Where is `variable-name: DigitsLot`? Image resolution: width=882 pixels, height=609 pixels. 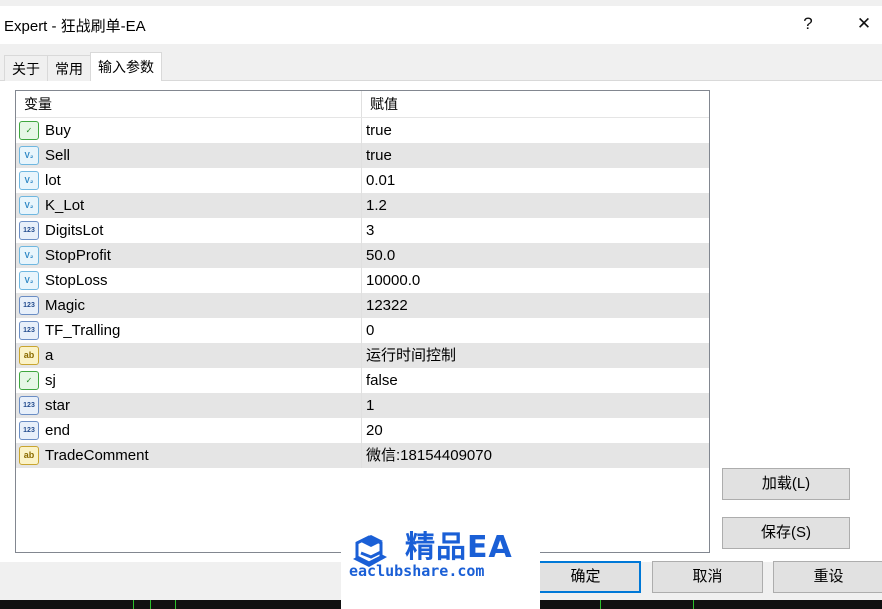 variable-name: DigitsLot is located at coordinates (74, 230).